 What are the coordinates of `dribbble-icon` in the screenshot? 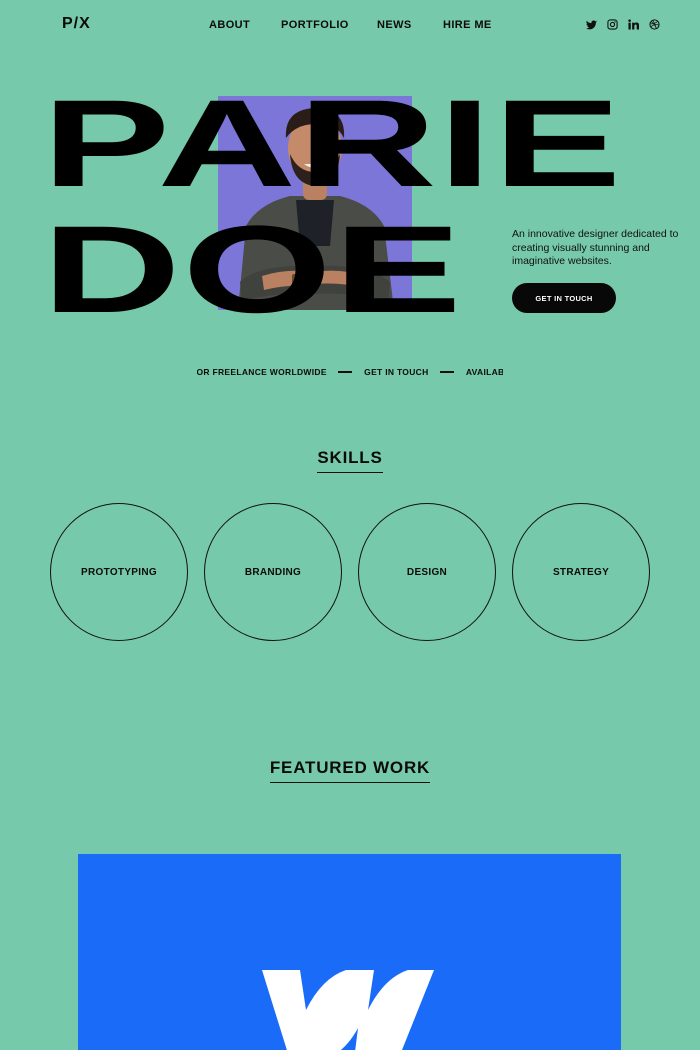 It's located at (654, 24).